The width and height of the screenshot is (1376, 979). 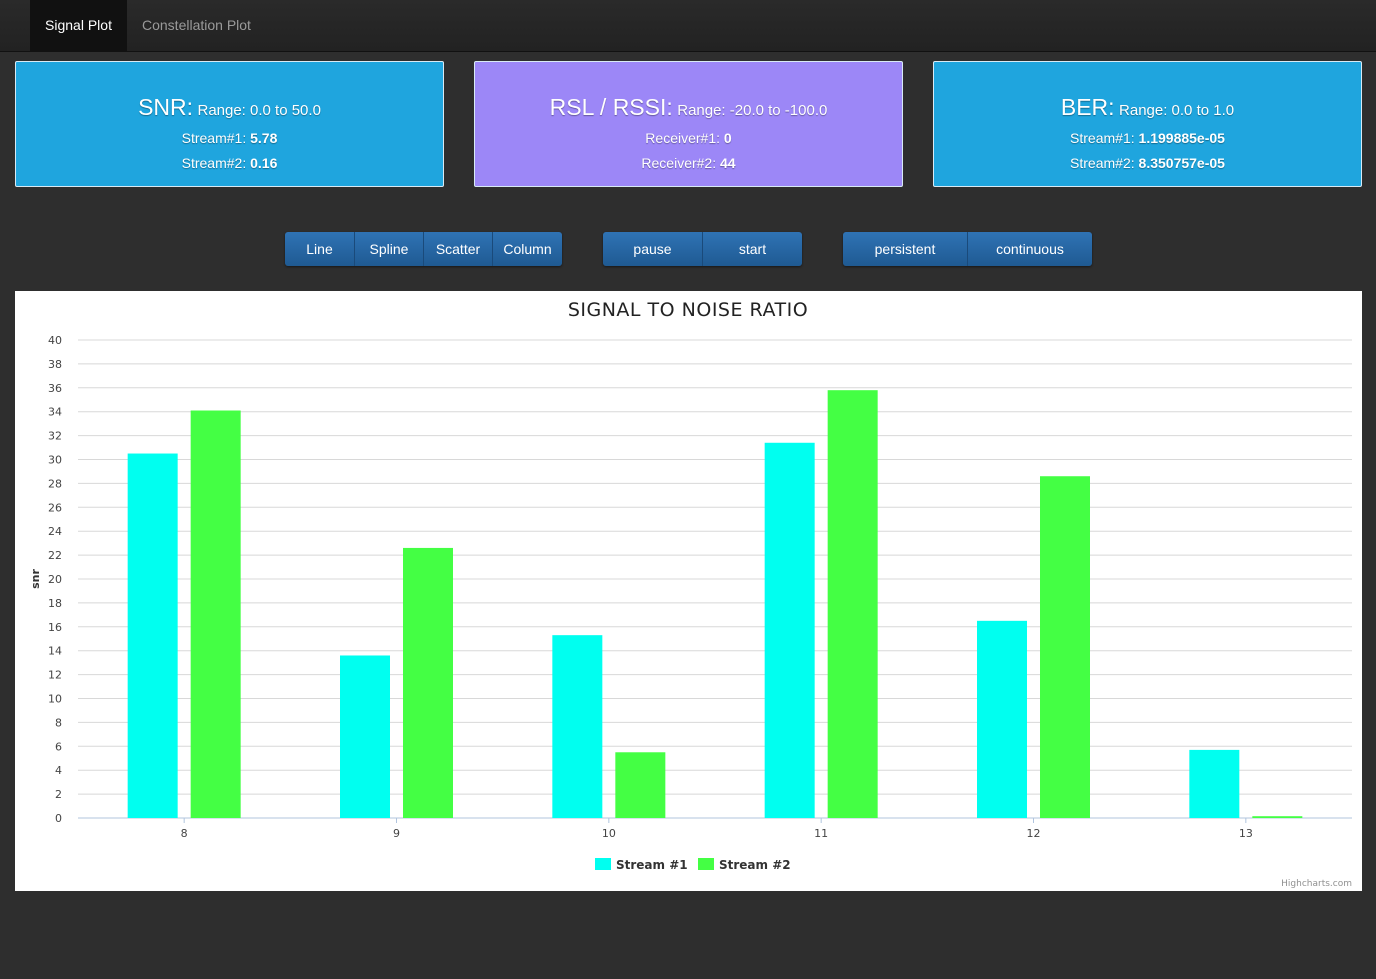 What do you see at coordinates (1102, 163) in the screenshot?
I see `ber-stream2-label: Stream#2:` at bounding box center [1102, 163].